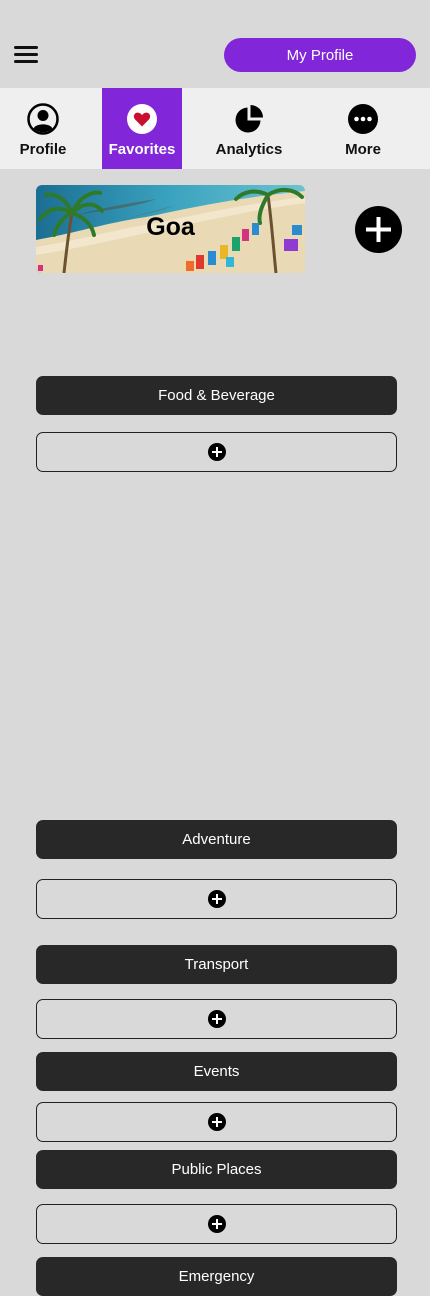 This screenshot has height=1296, width=430. I want to click on add-adventure-button, so click(216, 899).